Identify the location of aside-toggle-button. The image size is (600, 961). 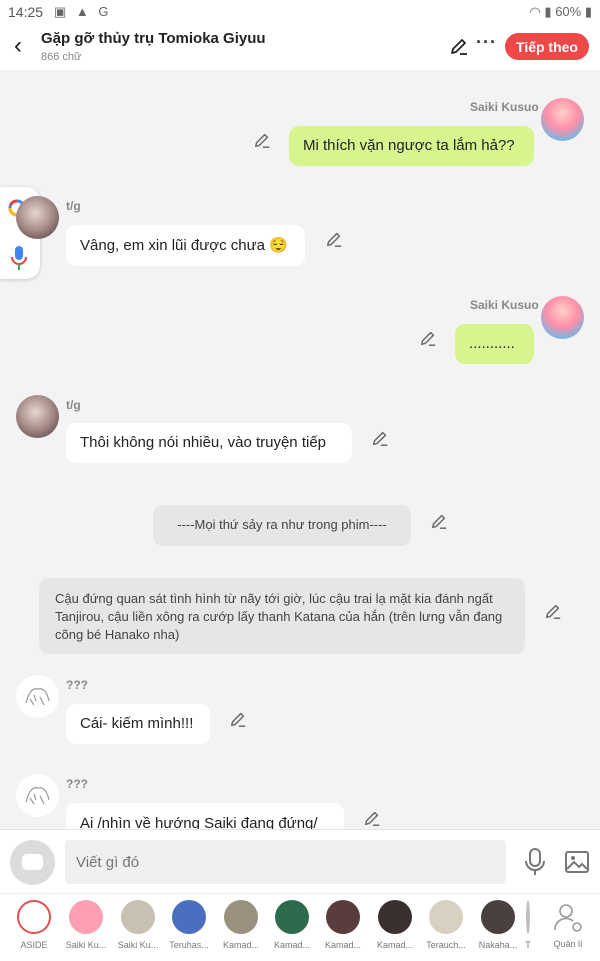
(32, 862).